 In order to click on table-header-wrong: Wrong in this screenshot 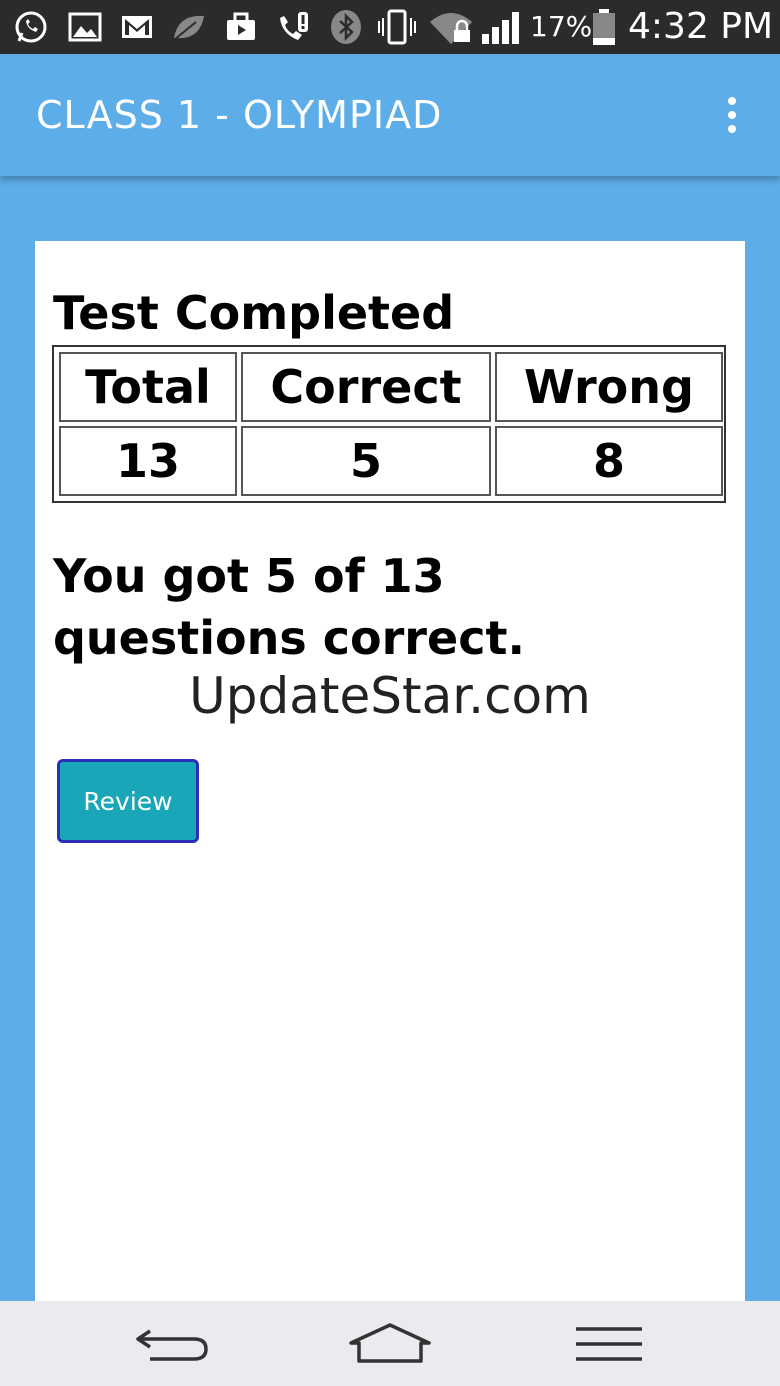, I will do `click(609, 387)`.